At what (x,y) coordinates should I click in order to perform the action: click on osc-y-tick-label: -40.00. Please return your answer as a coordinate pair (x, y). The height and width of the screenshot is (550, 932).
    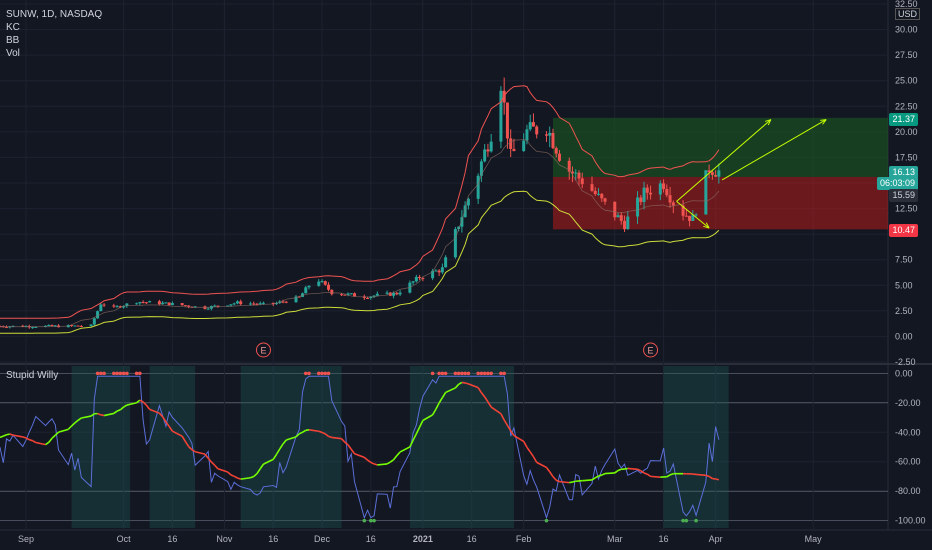
    Looking at the image, I should click on (908, 432).